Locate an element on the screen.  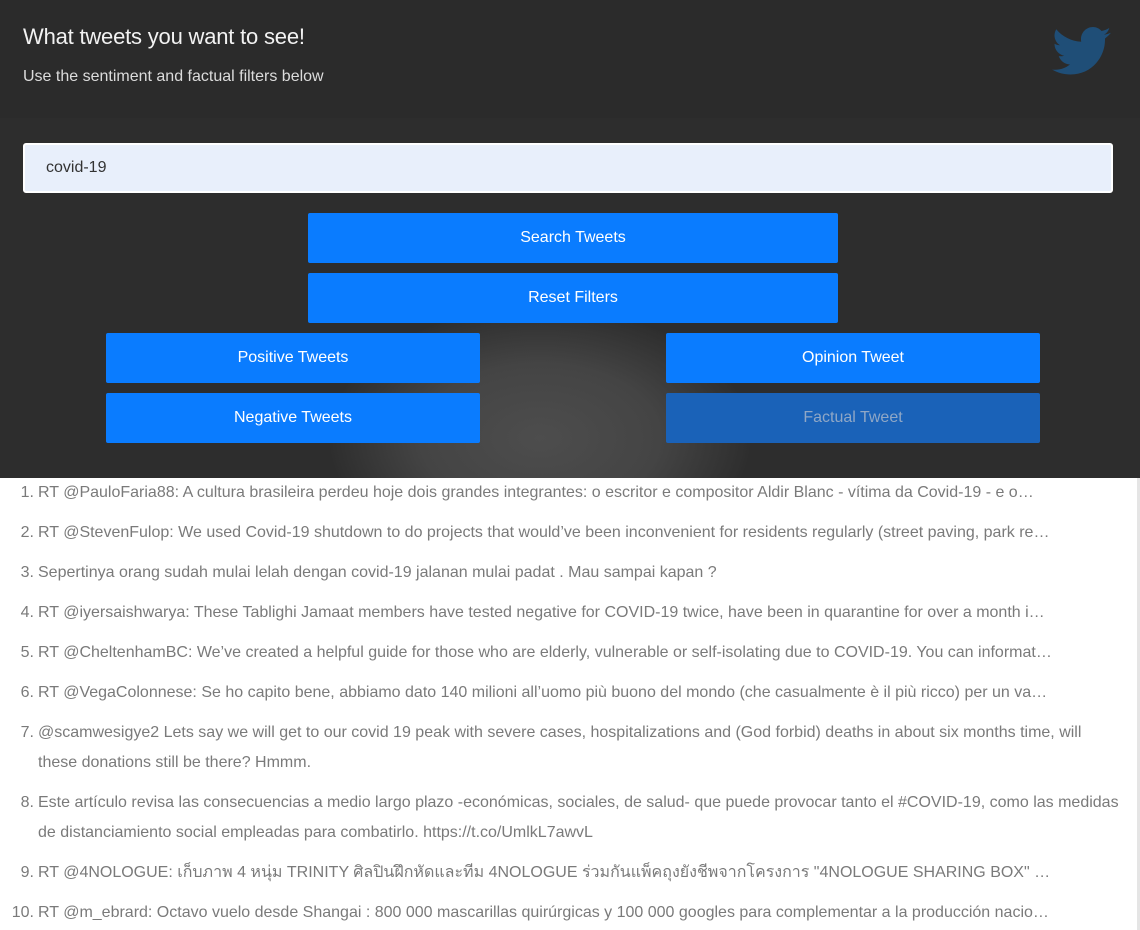
negative-tweets-button: Negative Tweets is located at coordinates (293, 418).